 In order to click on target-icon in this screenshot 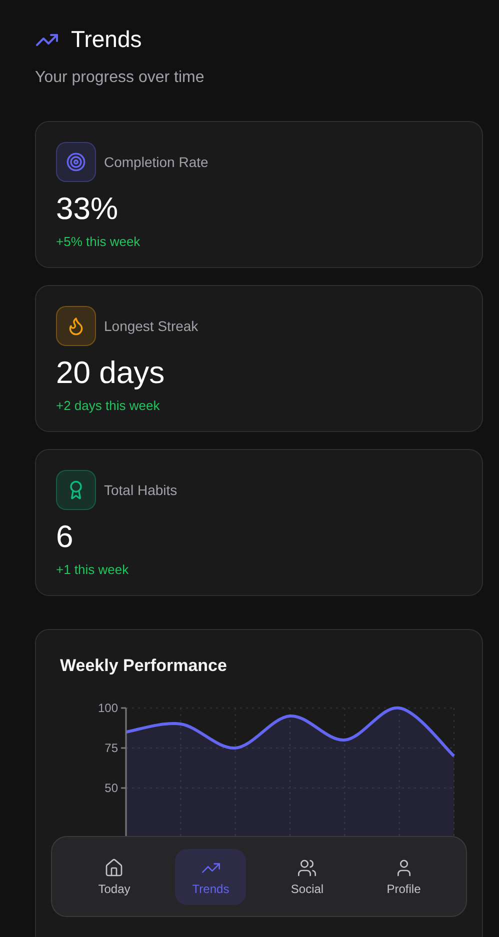, I will do `click(76, 162)`.